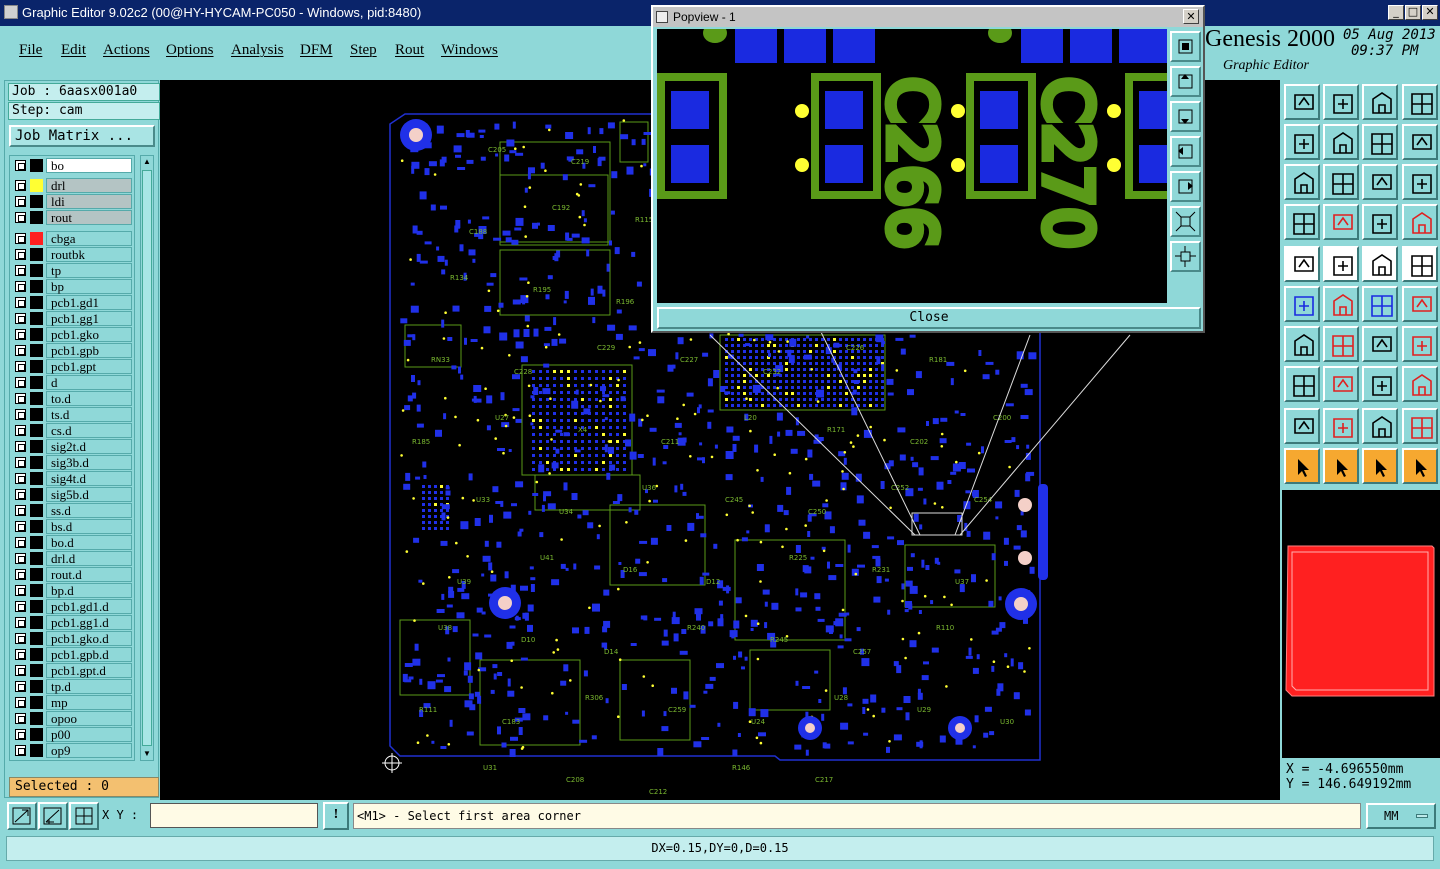  Describe the element at coordinates (1420, 264) in the screenshot. I see `pad-tool-button` at that location.